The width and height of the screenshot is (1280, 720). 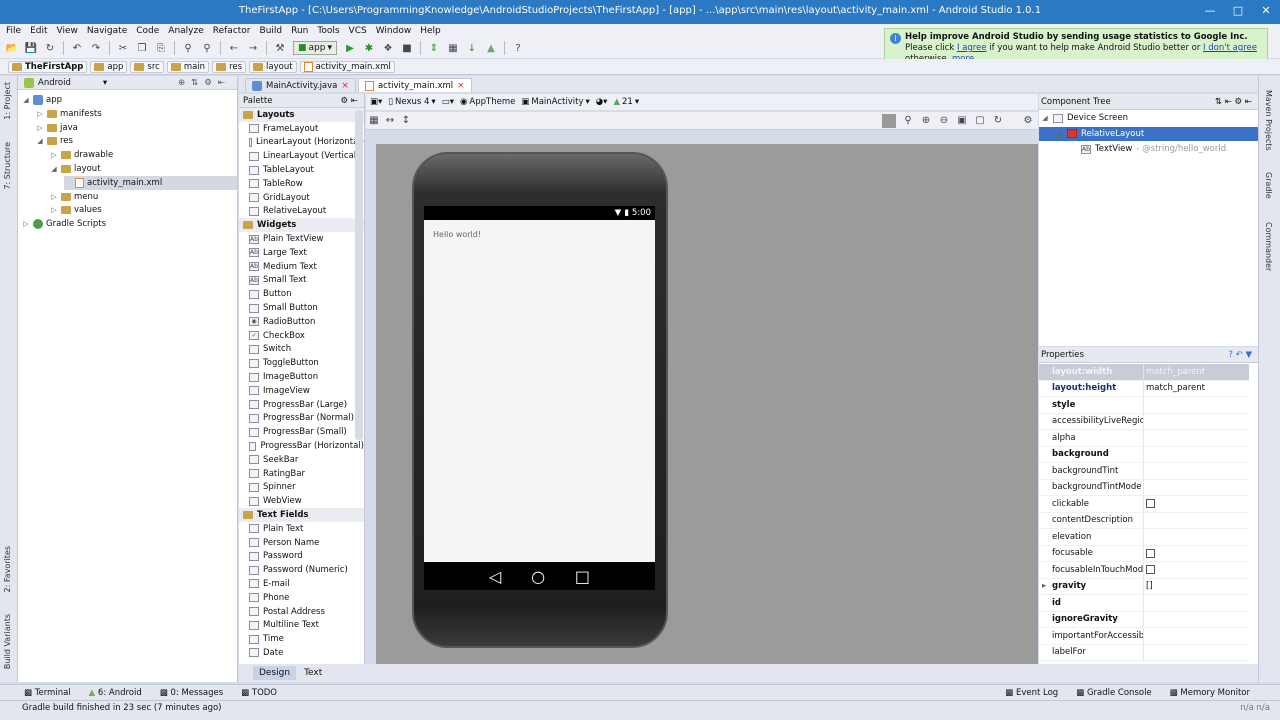 I want to click on tree-item: ▷ drawable, so click(x=81, y=155).